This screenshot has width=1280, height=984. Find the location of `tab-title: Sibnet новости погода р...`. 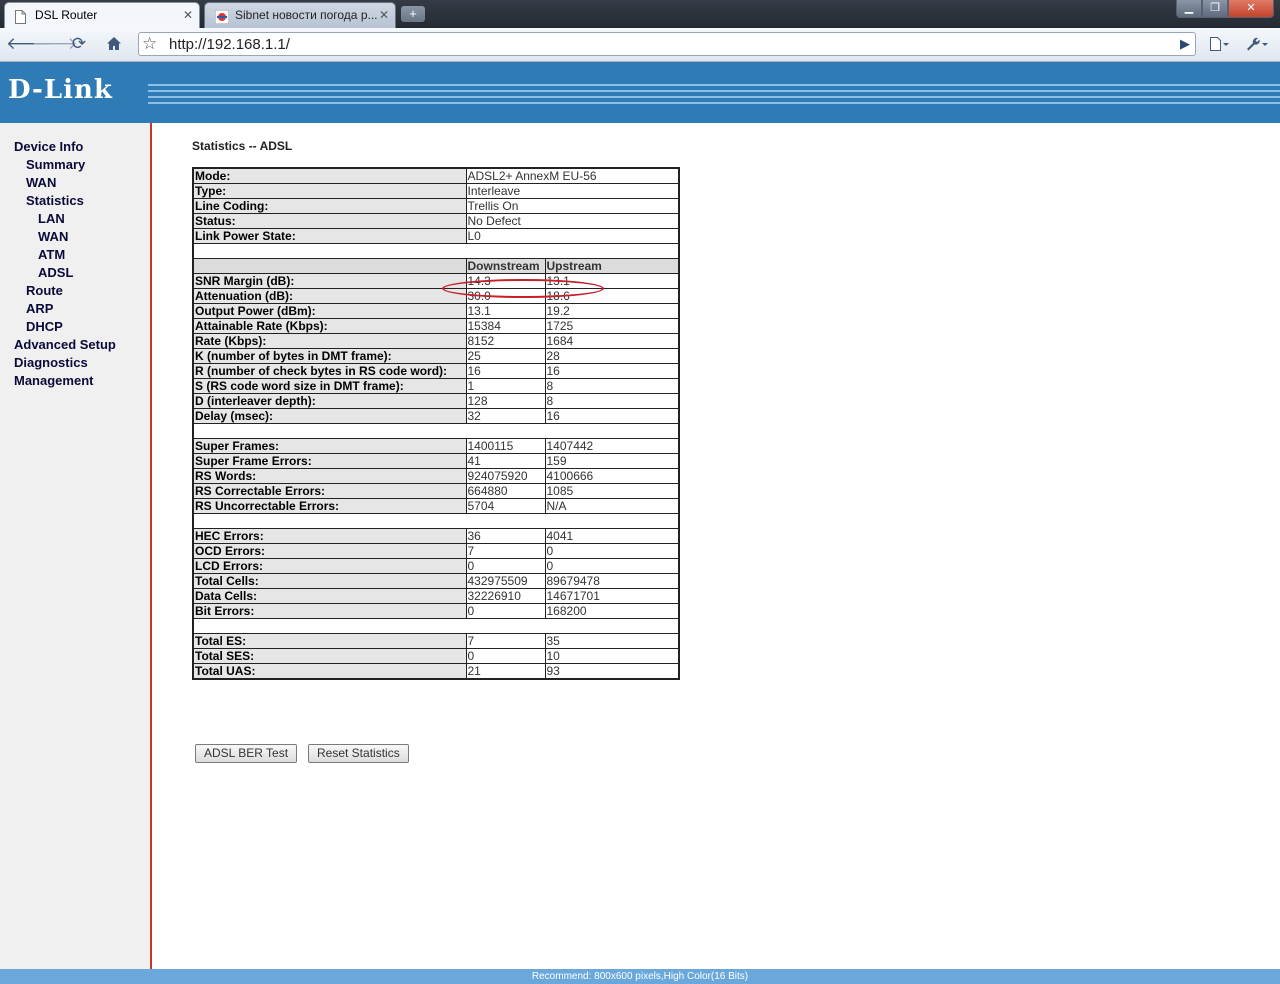

tab-title: Sibnet новости погода р... is located at coordinates (306, 15).